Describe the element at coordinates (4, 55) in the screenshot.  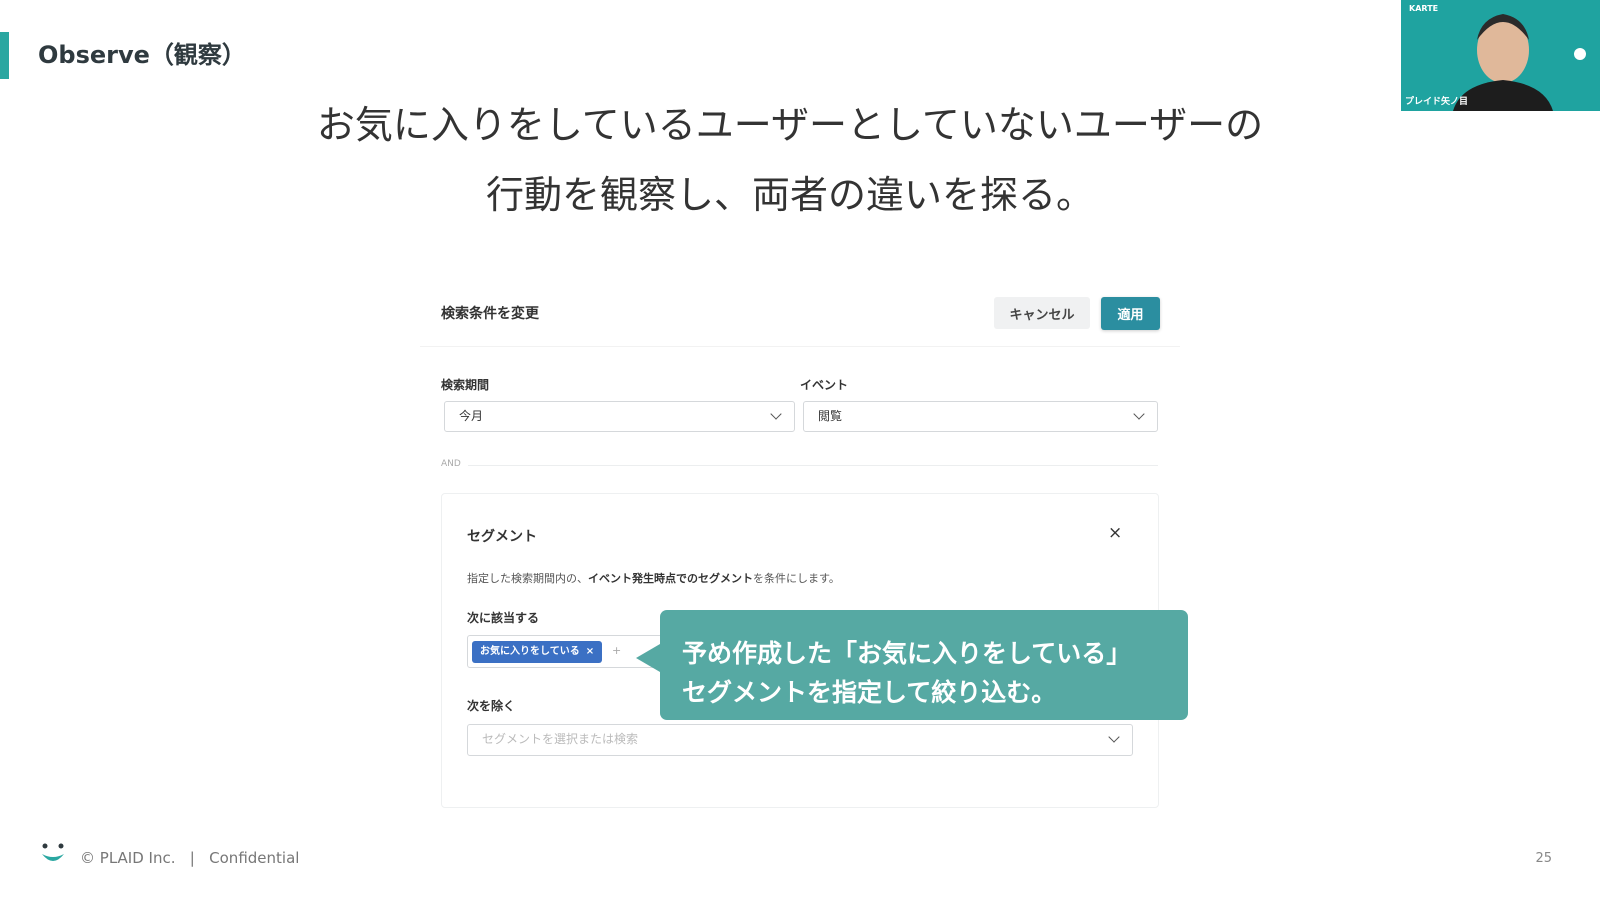
I see `section-accent-bar` at that location.